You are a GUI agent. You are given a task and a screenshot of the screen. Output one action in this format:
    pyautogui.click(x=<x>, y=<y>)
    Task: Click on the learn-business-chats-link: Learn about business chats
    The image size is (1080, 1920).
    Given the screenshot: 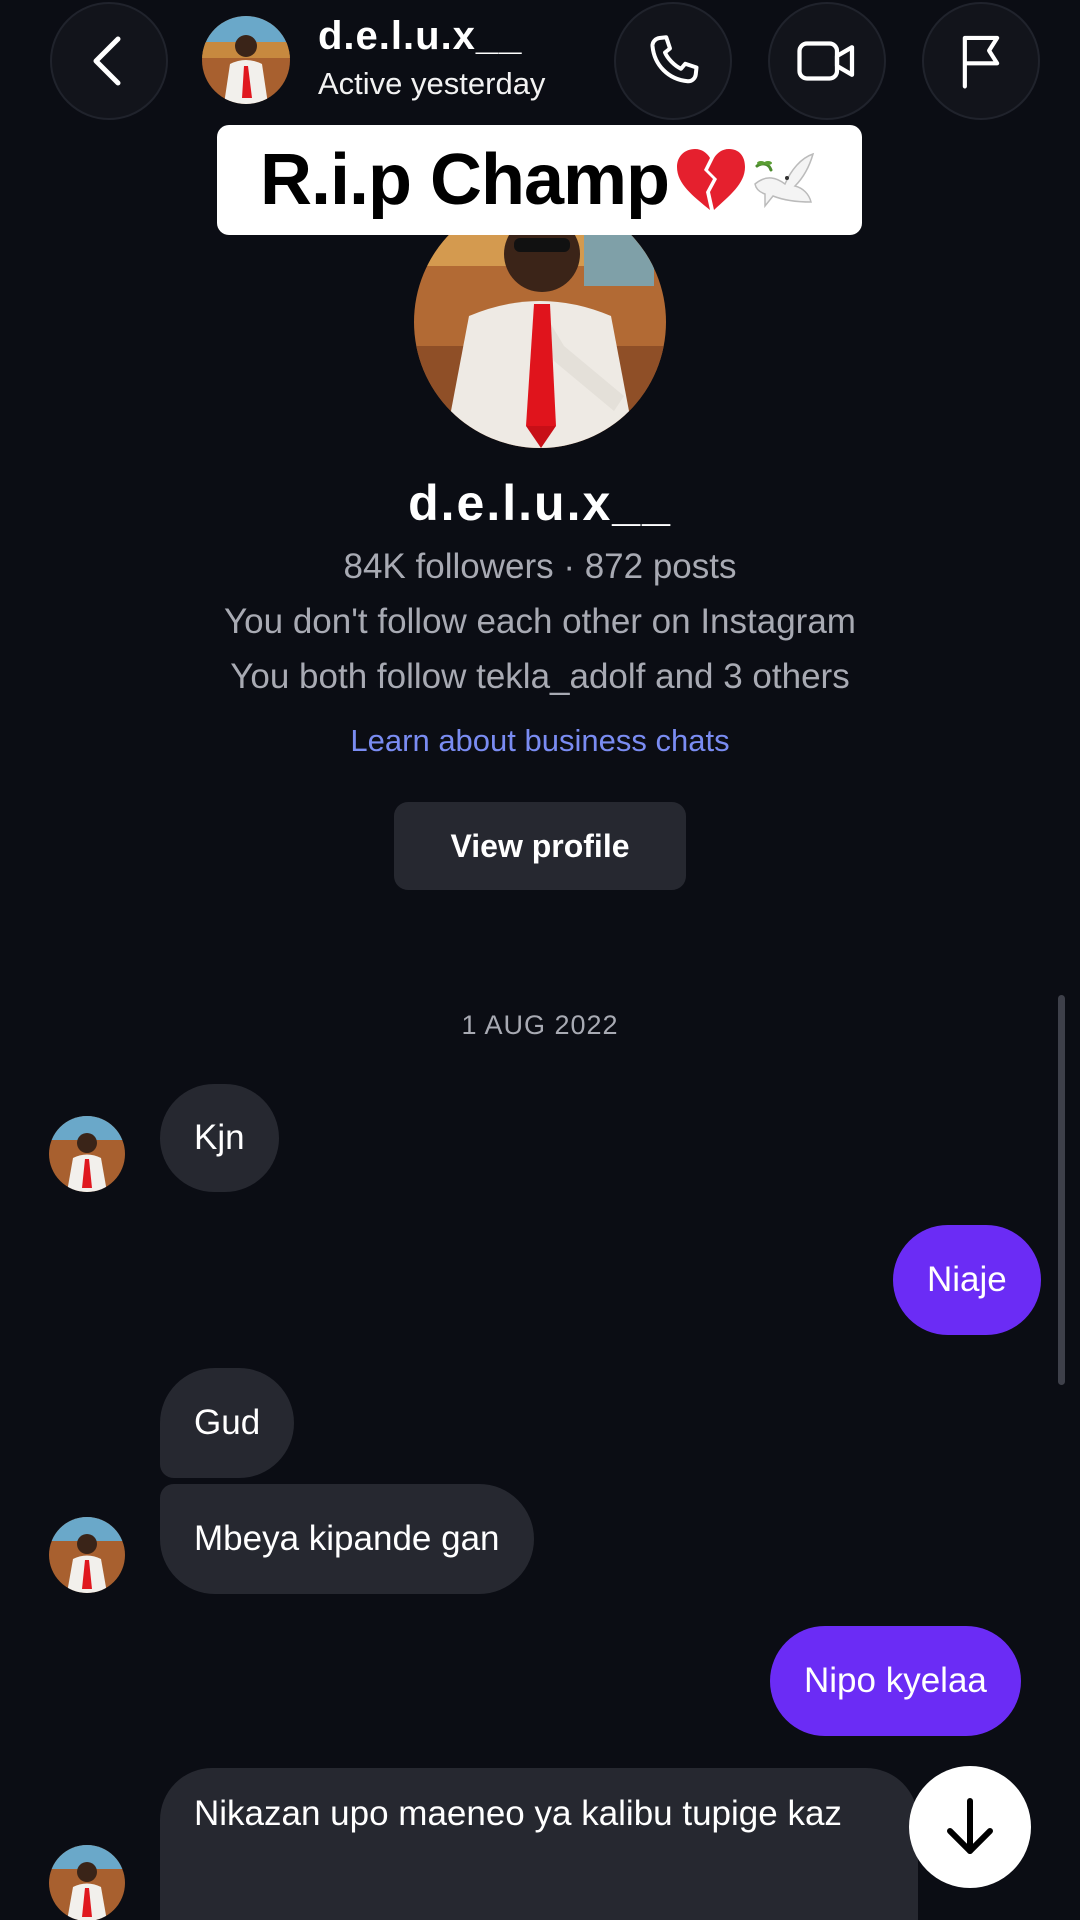 What is the action you would take?
    pyautogui.click(x=540, y=741)
    